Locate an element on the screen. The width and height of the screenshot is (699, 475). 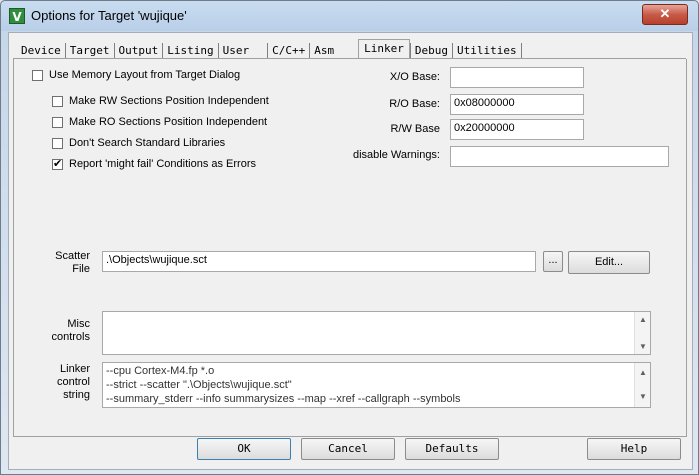
control-label-line2: control is located at coordinates (73, 382).